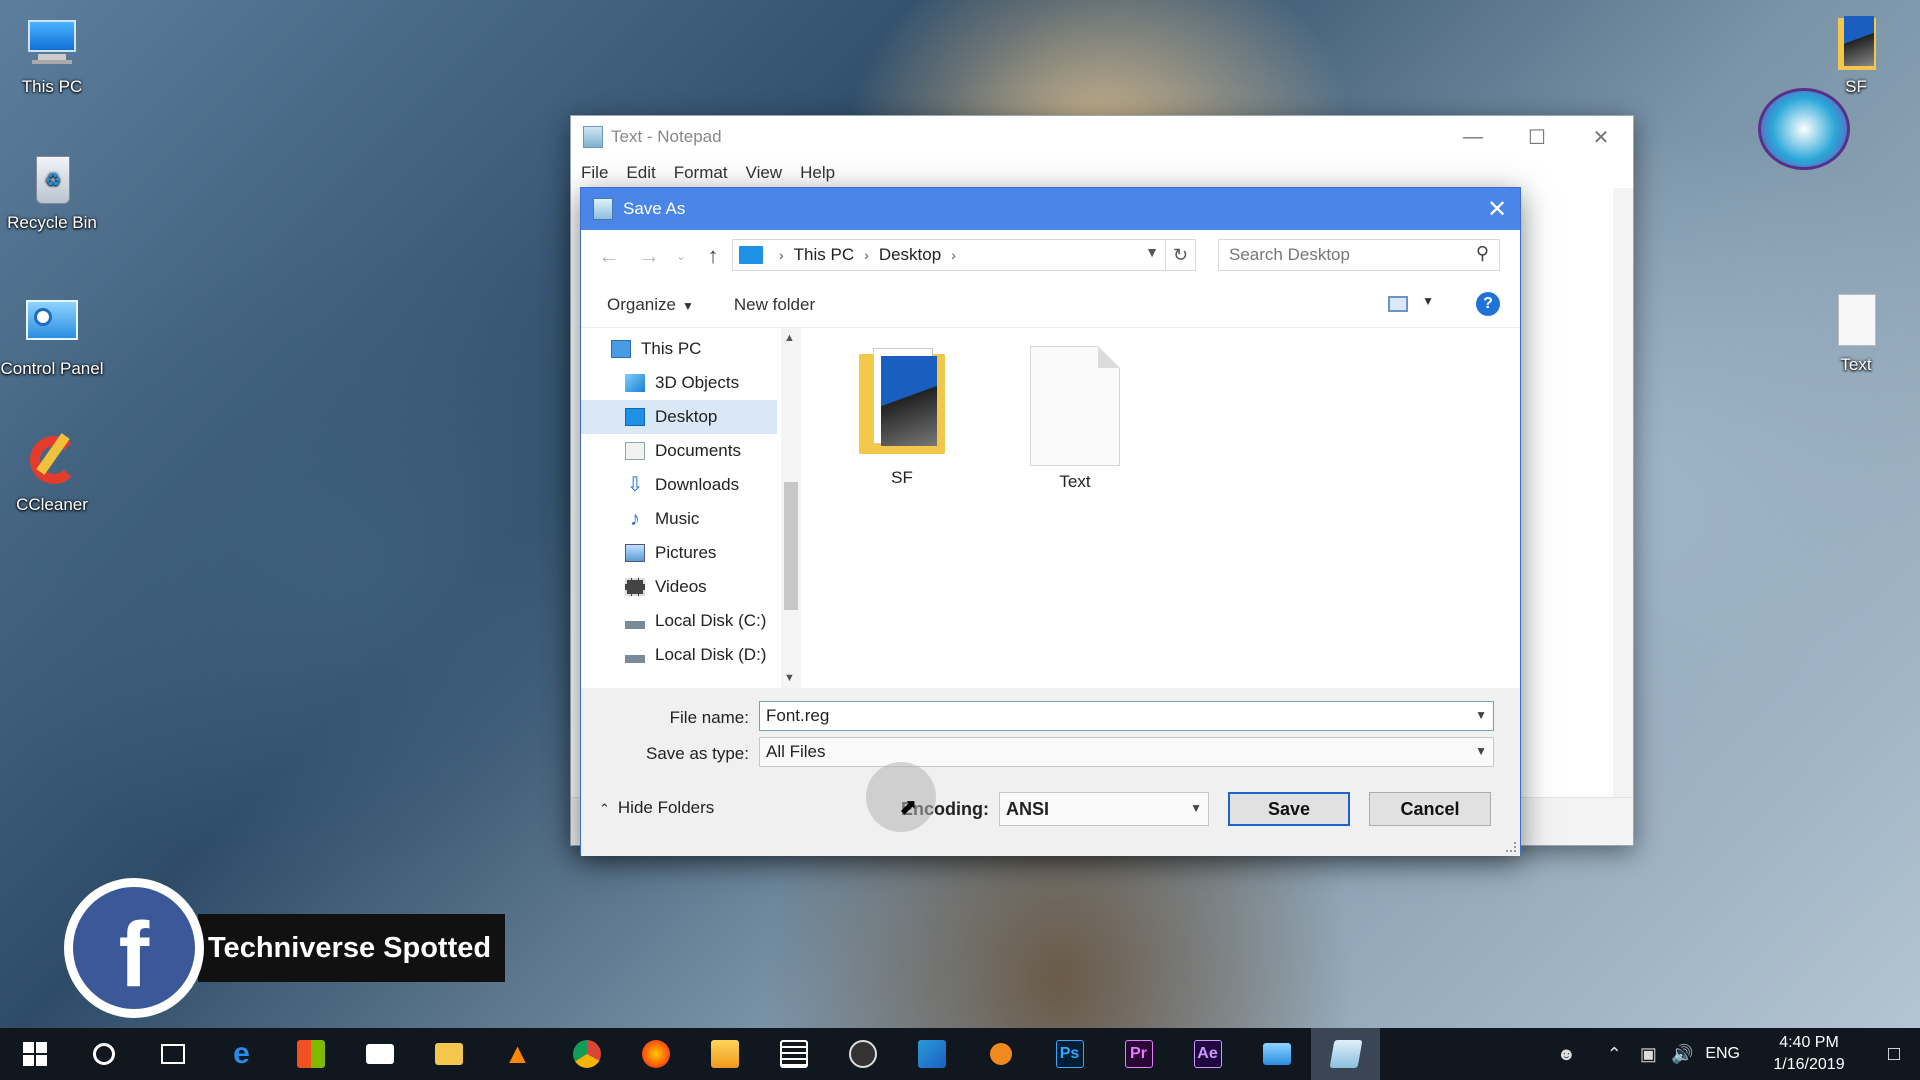  What do you see at coordinates (703, 621) in the screenshot?
I see `tree-item-local-disk-c: Local Disk (C:)` at bounding box center [703, 621].